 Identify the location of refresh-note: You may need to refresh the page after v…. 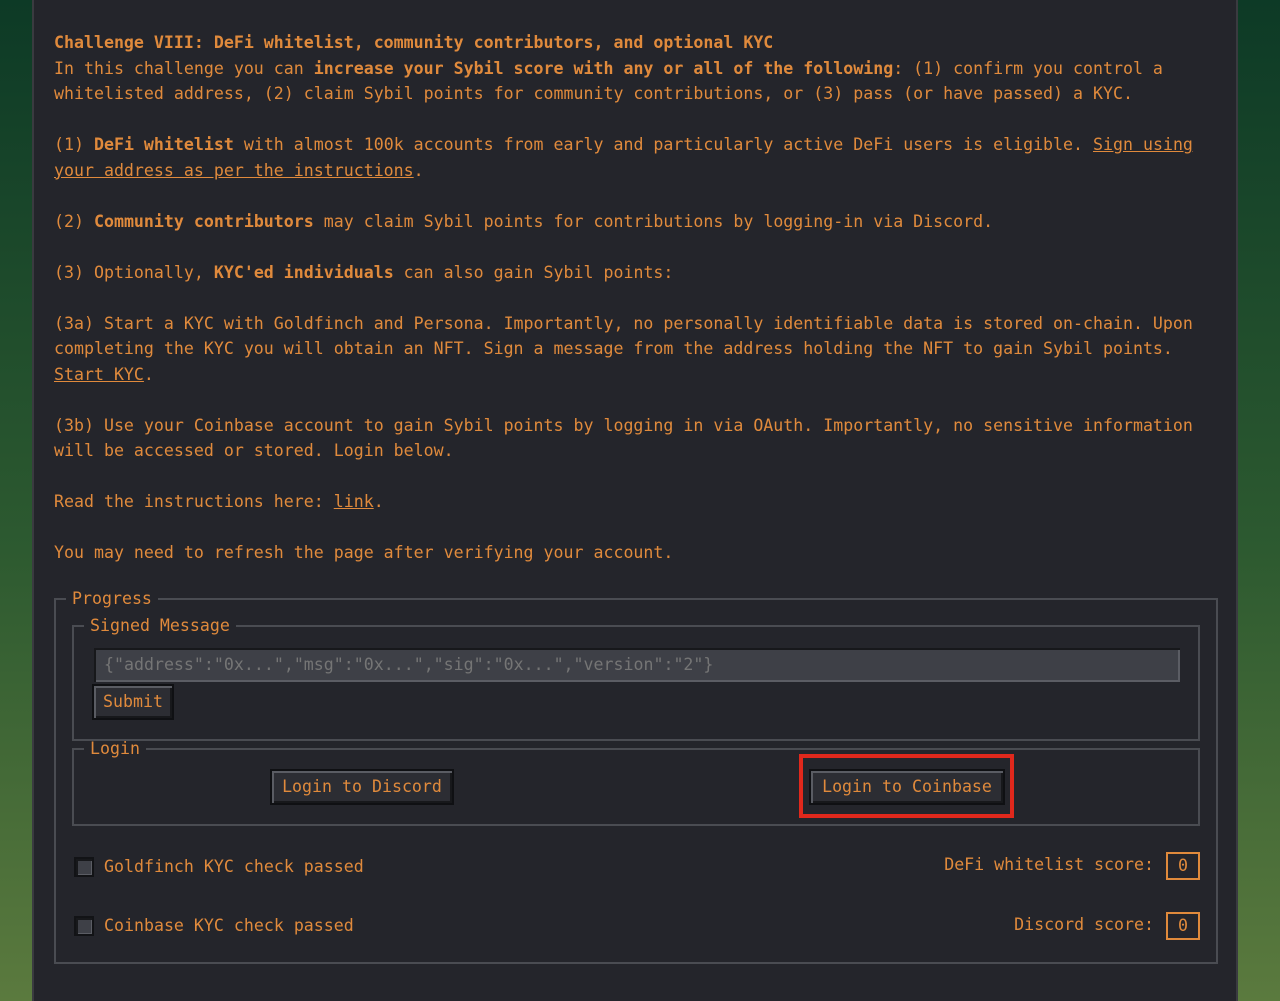
(364, 552).